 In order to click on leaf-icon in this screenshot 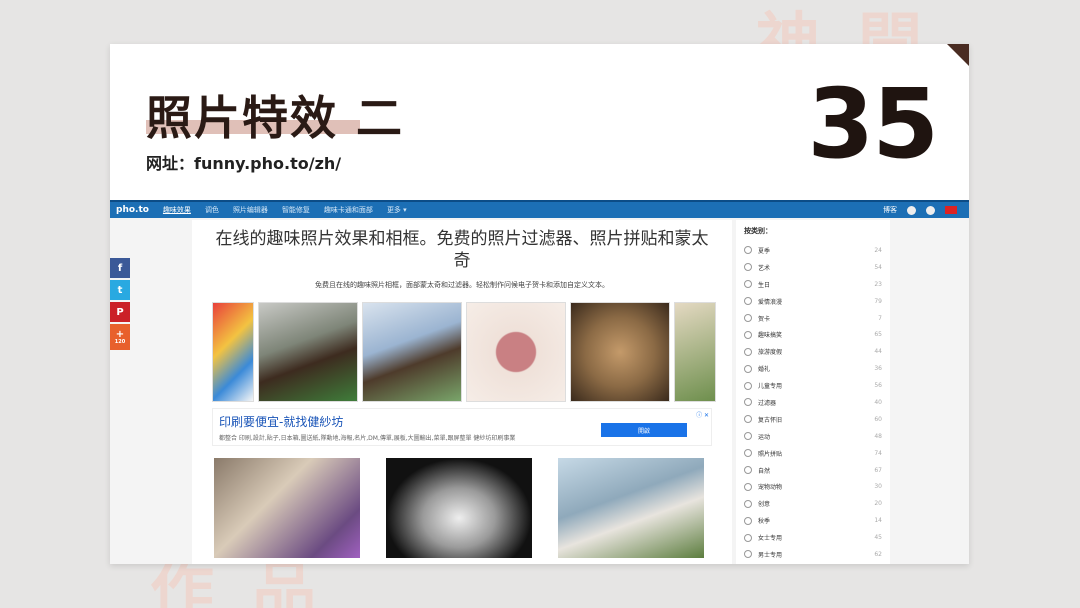, I will do `click(748, 520)`.